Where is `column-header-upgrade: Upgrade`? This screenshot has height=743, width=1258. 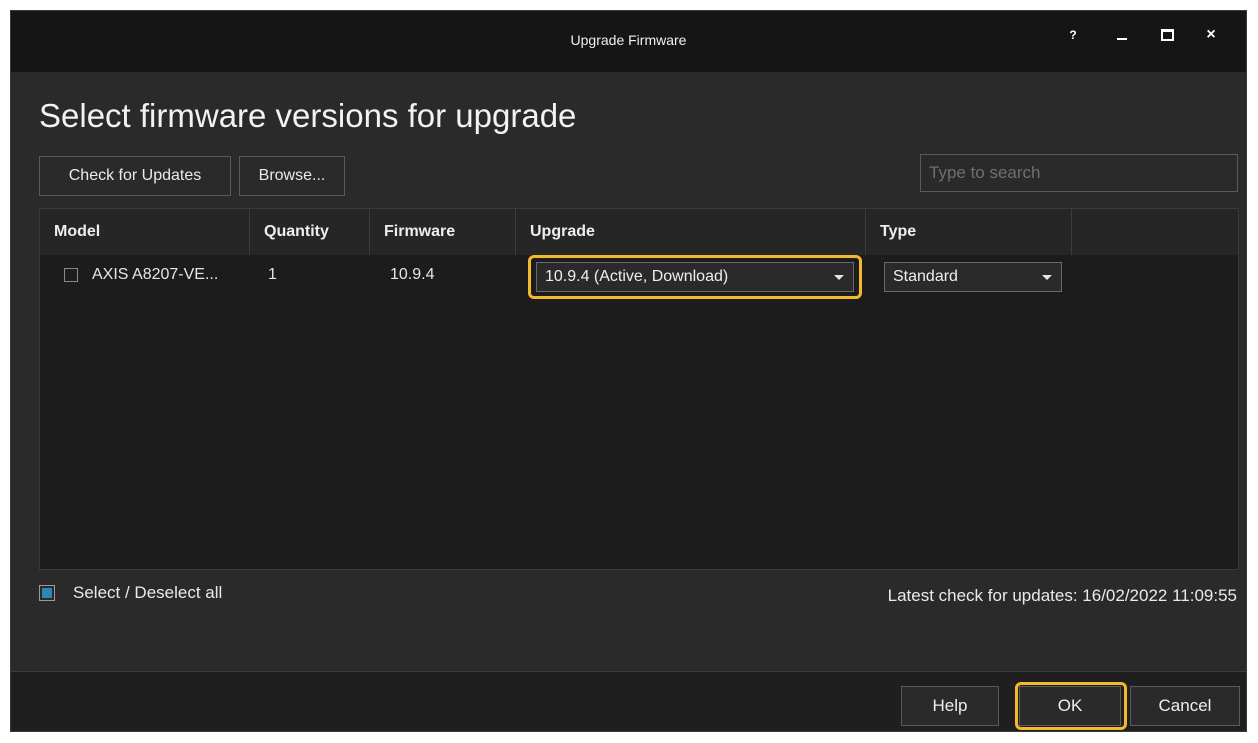
column-header-upgrade: Upgrade is located at coordinates (691, 232).